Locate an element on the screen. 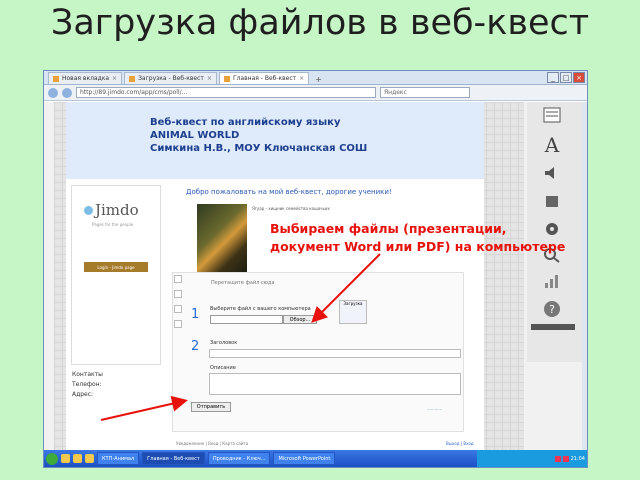 This screenshot has height=480, width=640. arrow-to-browse is located at coordinates (346, 288).